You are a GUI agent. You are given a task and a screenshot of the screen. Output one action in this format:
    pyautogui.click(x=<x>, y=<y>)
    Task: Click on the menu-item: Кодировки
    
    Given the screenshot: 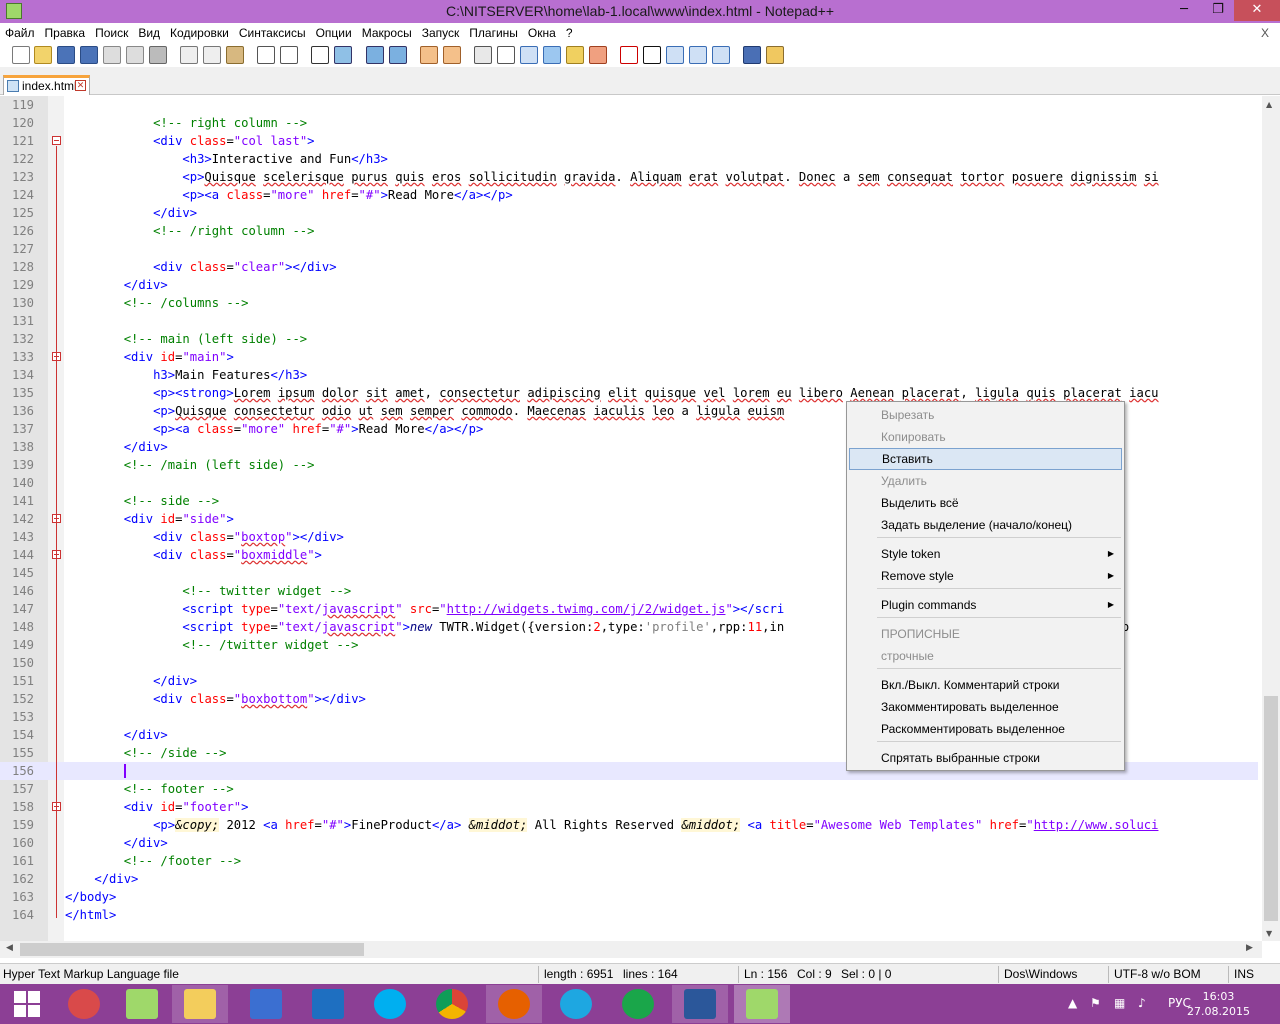 What is the action you would take?
    pyautogui.click(x=199, y=33)
    